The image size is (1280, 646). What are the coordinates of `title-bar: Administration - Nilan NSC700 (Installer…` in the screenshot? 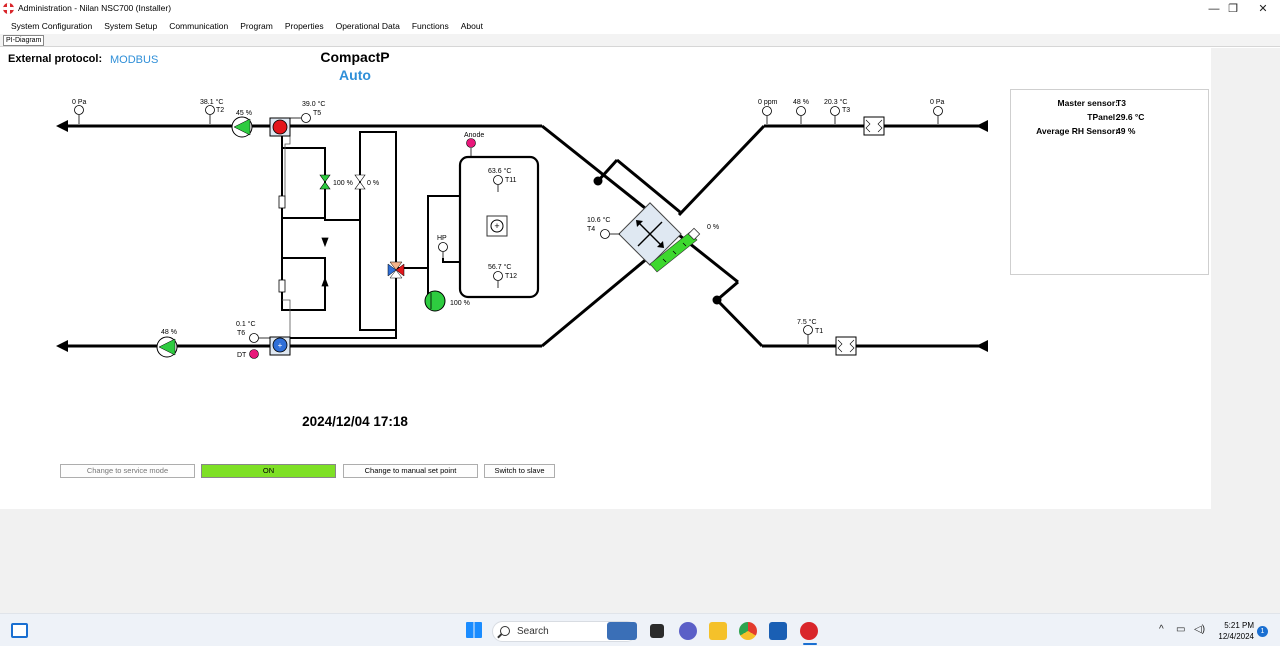 It's located at (640, 9).